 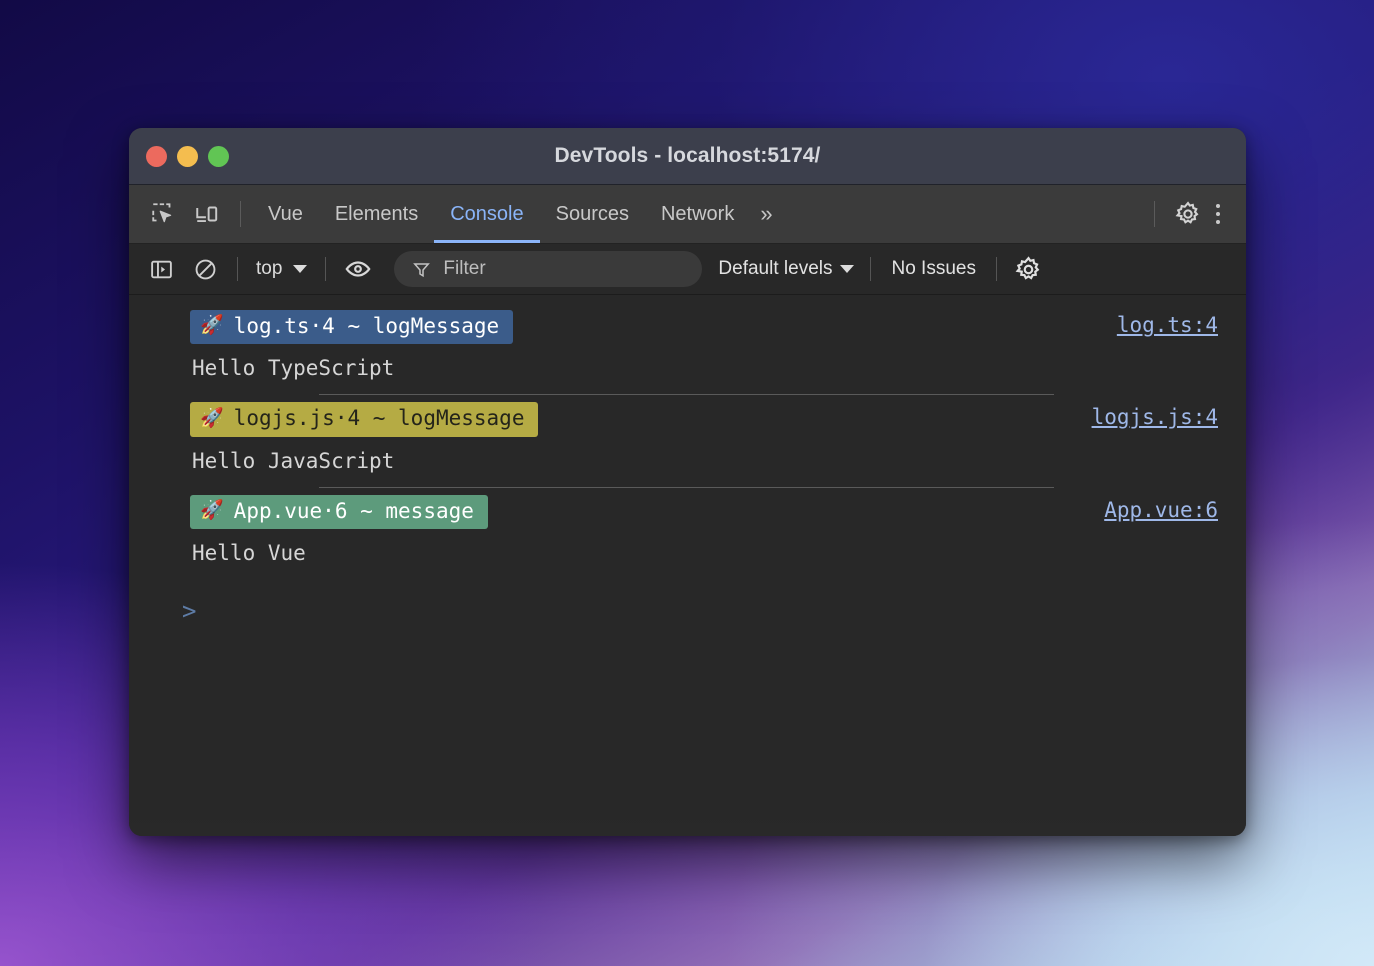 I want to click on inspect-element-icon, so click(x=163, y=214).